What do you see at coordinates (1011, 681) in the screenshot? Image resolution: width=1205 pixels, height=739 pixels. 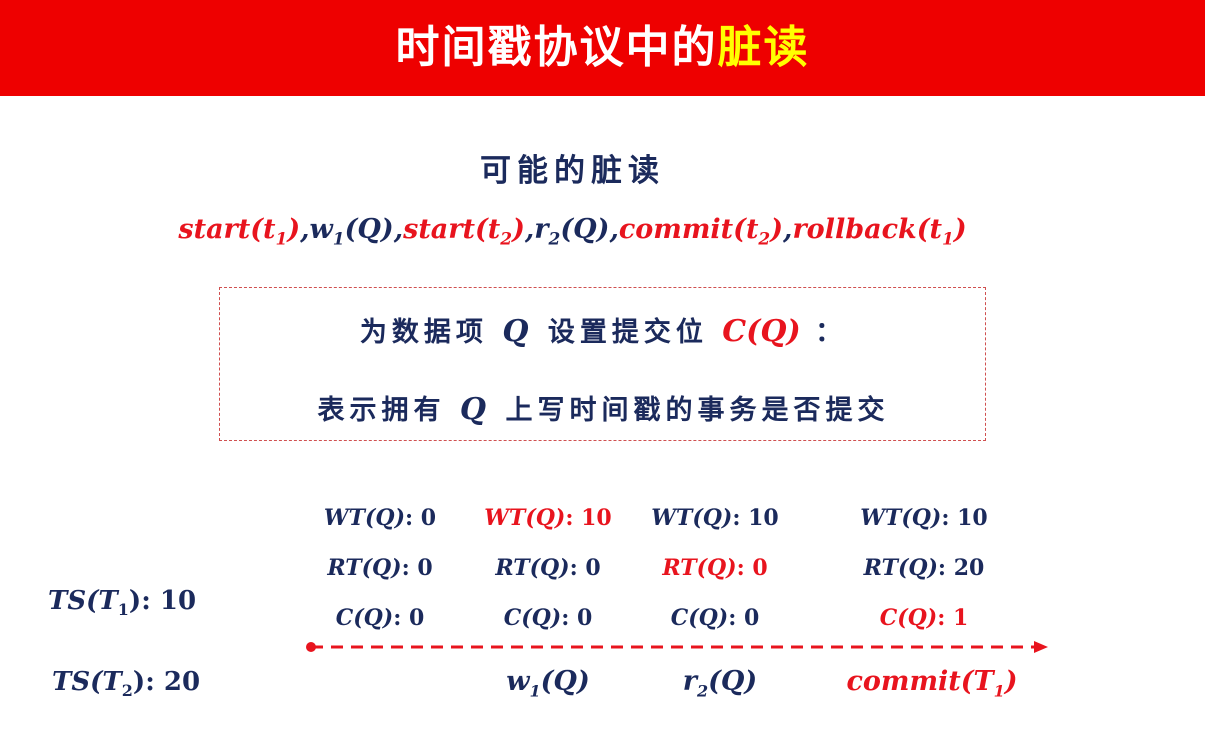 I see `op3-arg: )` at bounding box center [1011, 681].